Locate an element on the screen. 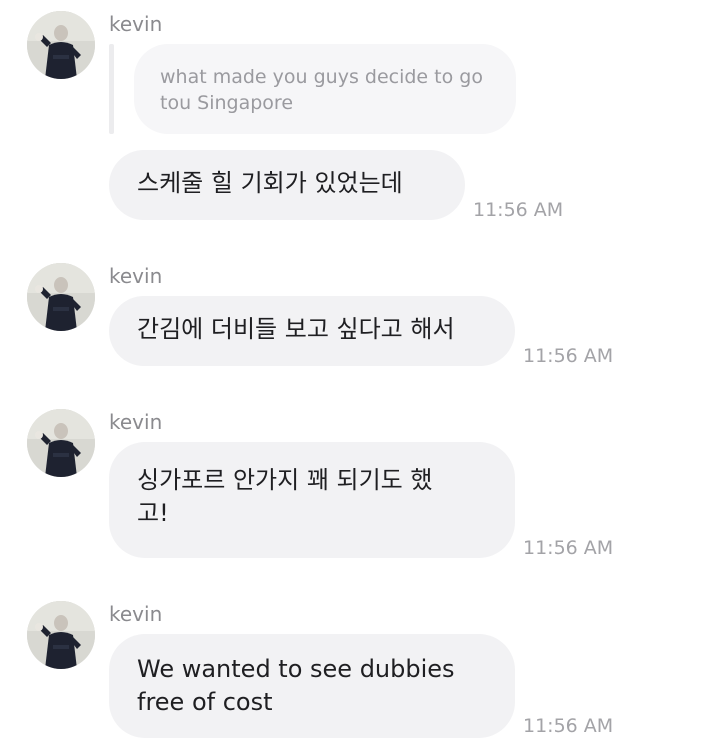 The image size is (720, 750). message-text-line: 싱가포르 안가지 꽤 되기도 했 is located at coordinates (285, 480).